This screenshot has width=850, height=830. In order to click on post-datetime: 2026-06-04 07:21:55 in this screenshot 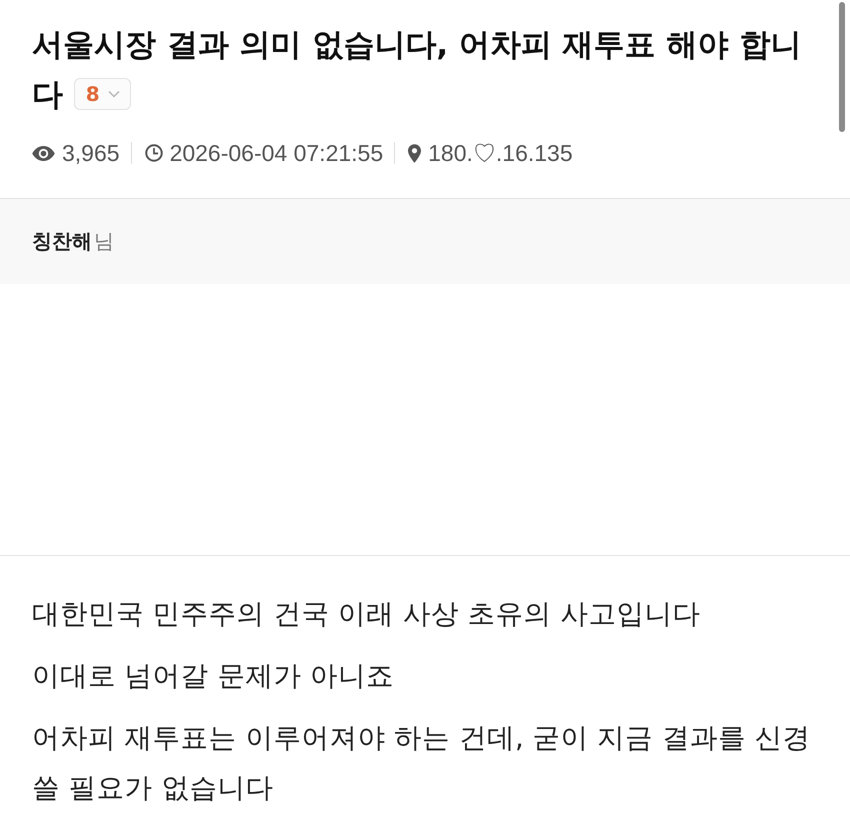, I will do `click(277, 153)`.